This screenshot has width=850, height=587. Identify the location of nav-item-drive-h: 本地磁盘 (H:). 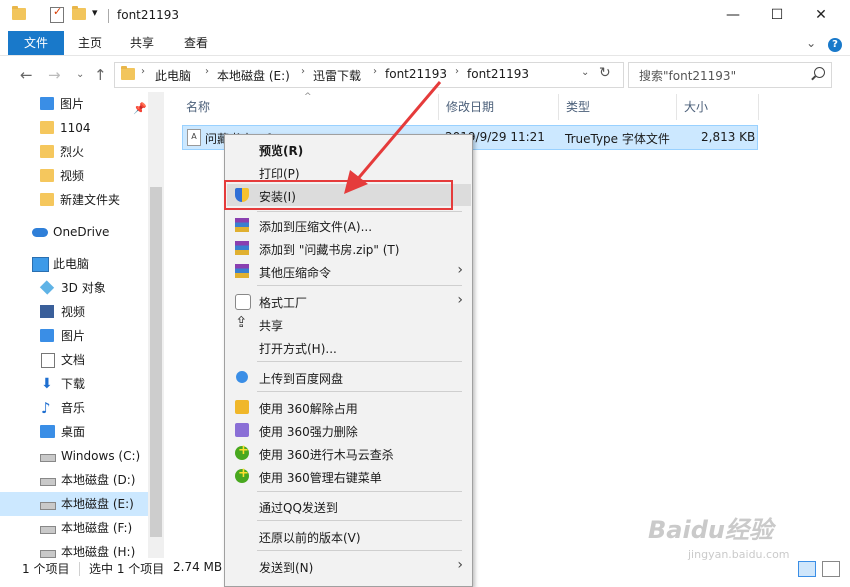
(74, 549).